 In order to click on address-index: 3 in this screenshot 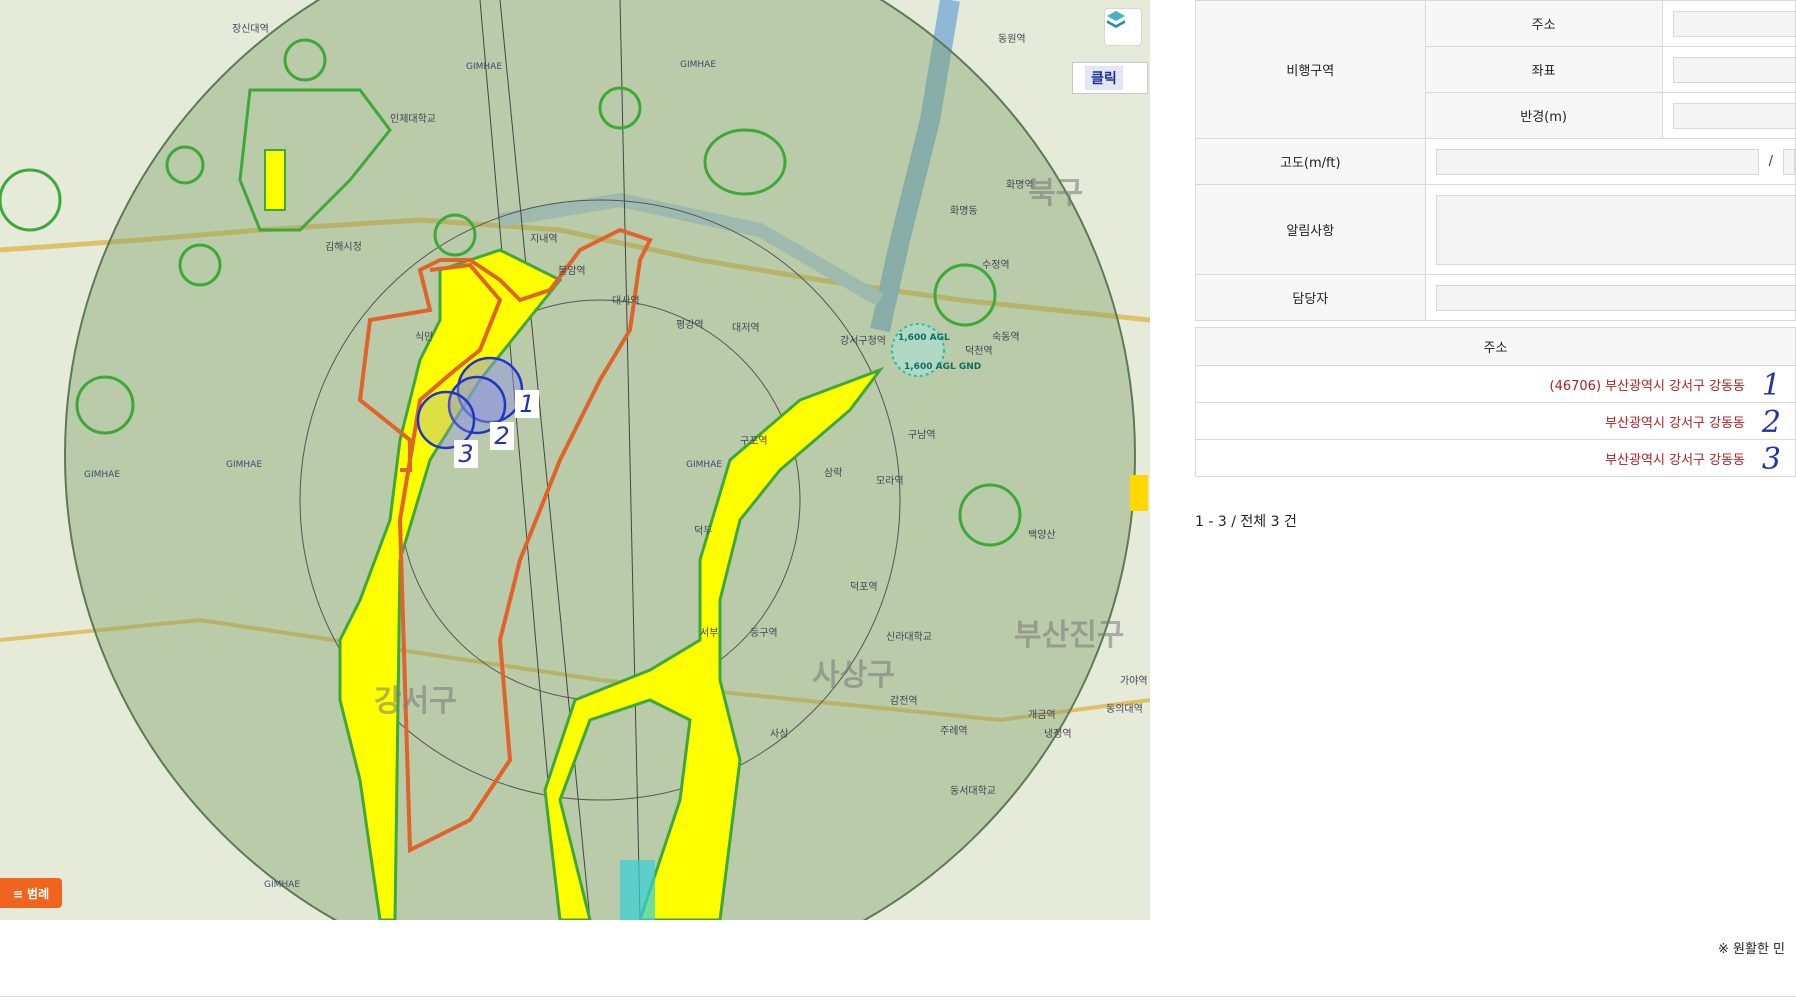, I will do `click(1771, 459)`.